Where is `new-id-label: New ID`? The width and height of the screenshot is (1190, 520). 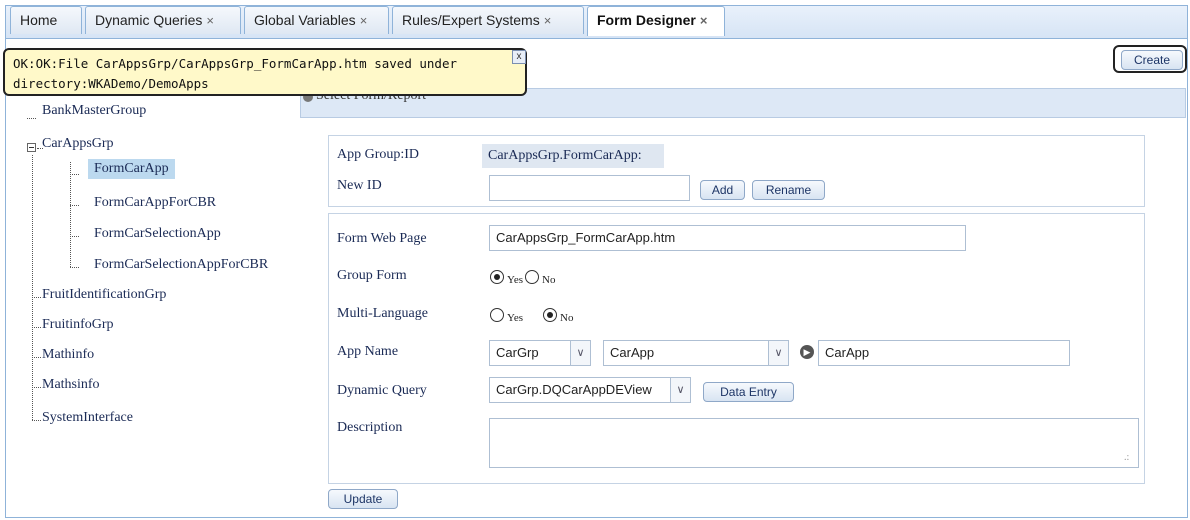
new-id-label: New ID is located at coordinates (359, 185).